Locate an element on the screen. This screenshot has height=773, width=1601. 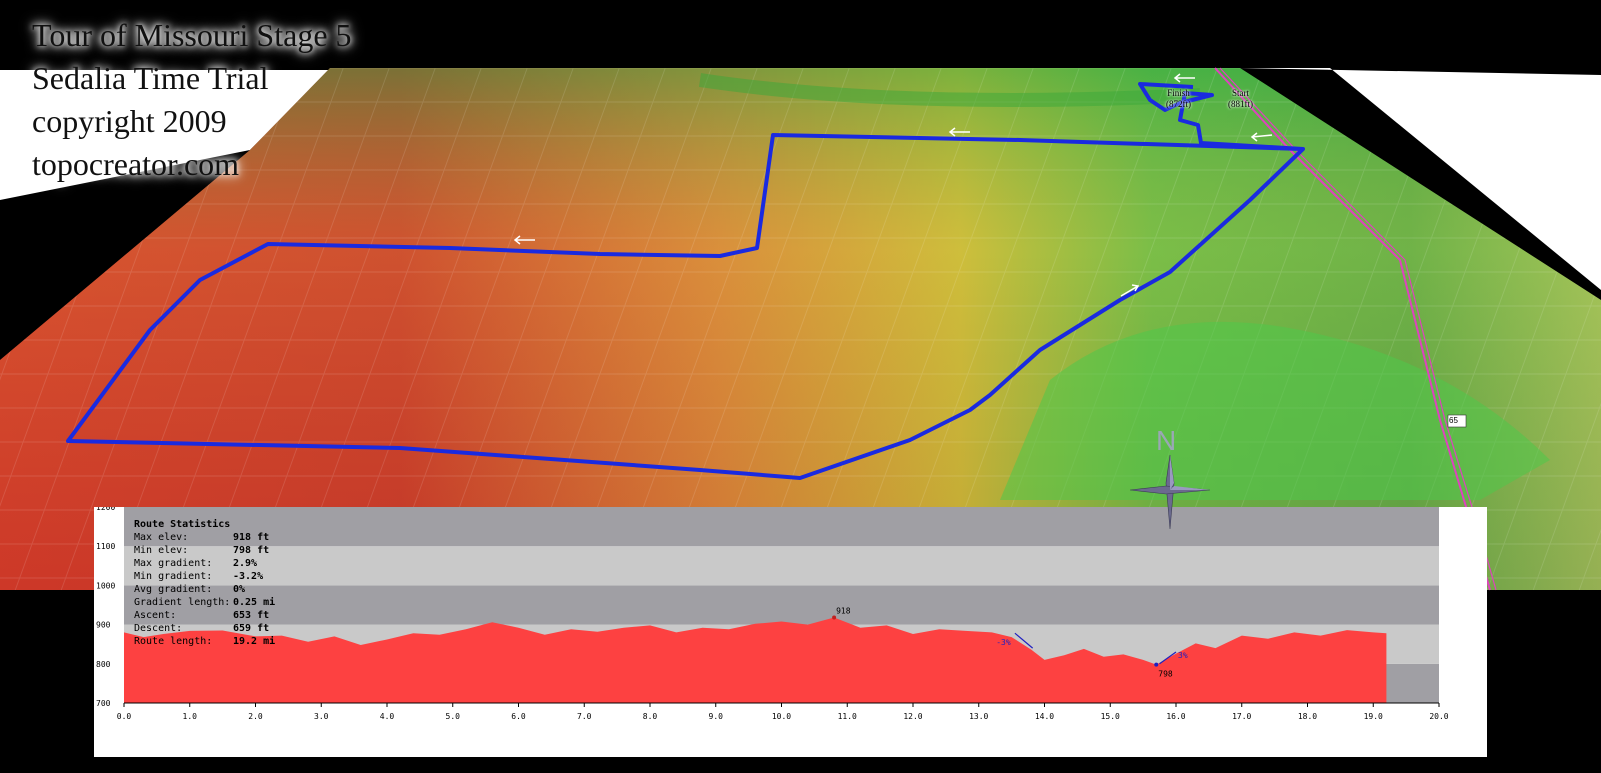
start-label: Start (881ft) is located at coordinates (1240, 99).